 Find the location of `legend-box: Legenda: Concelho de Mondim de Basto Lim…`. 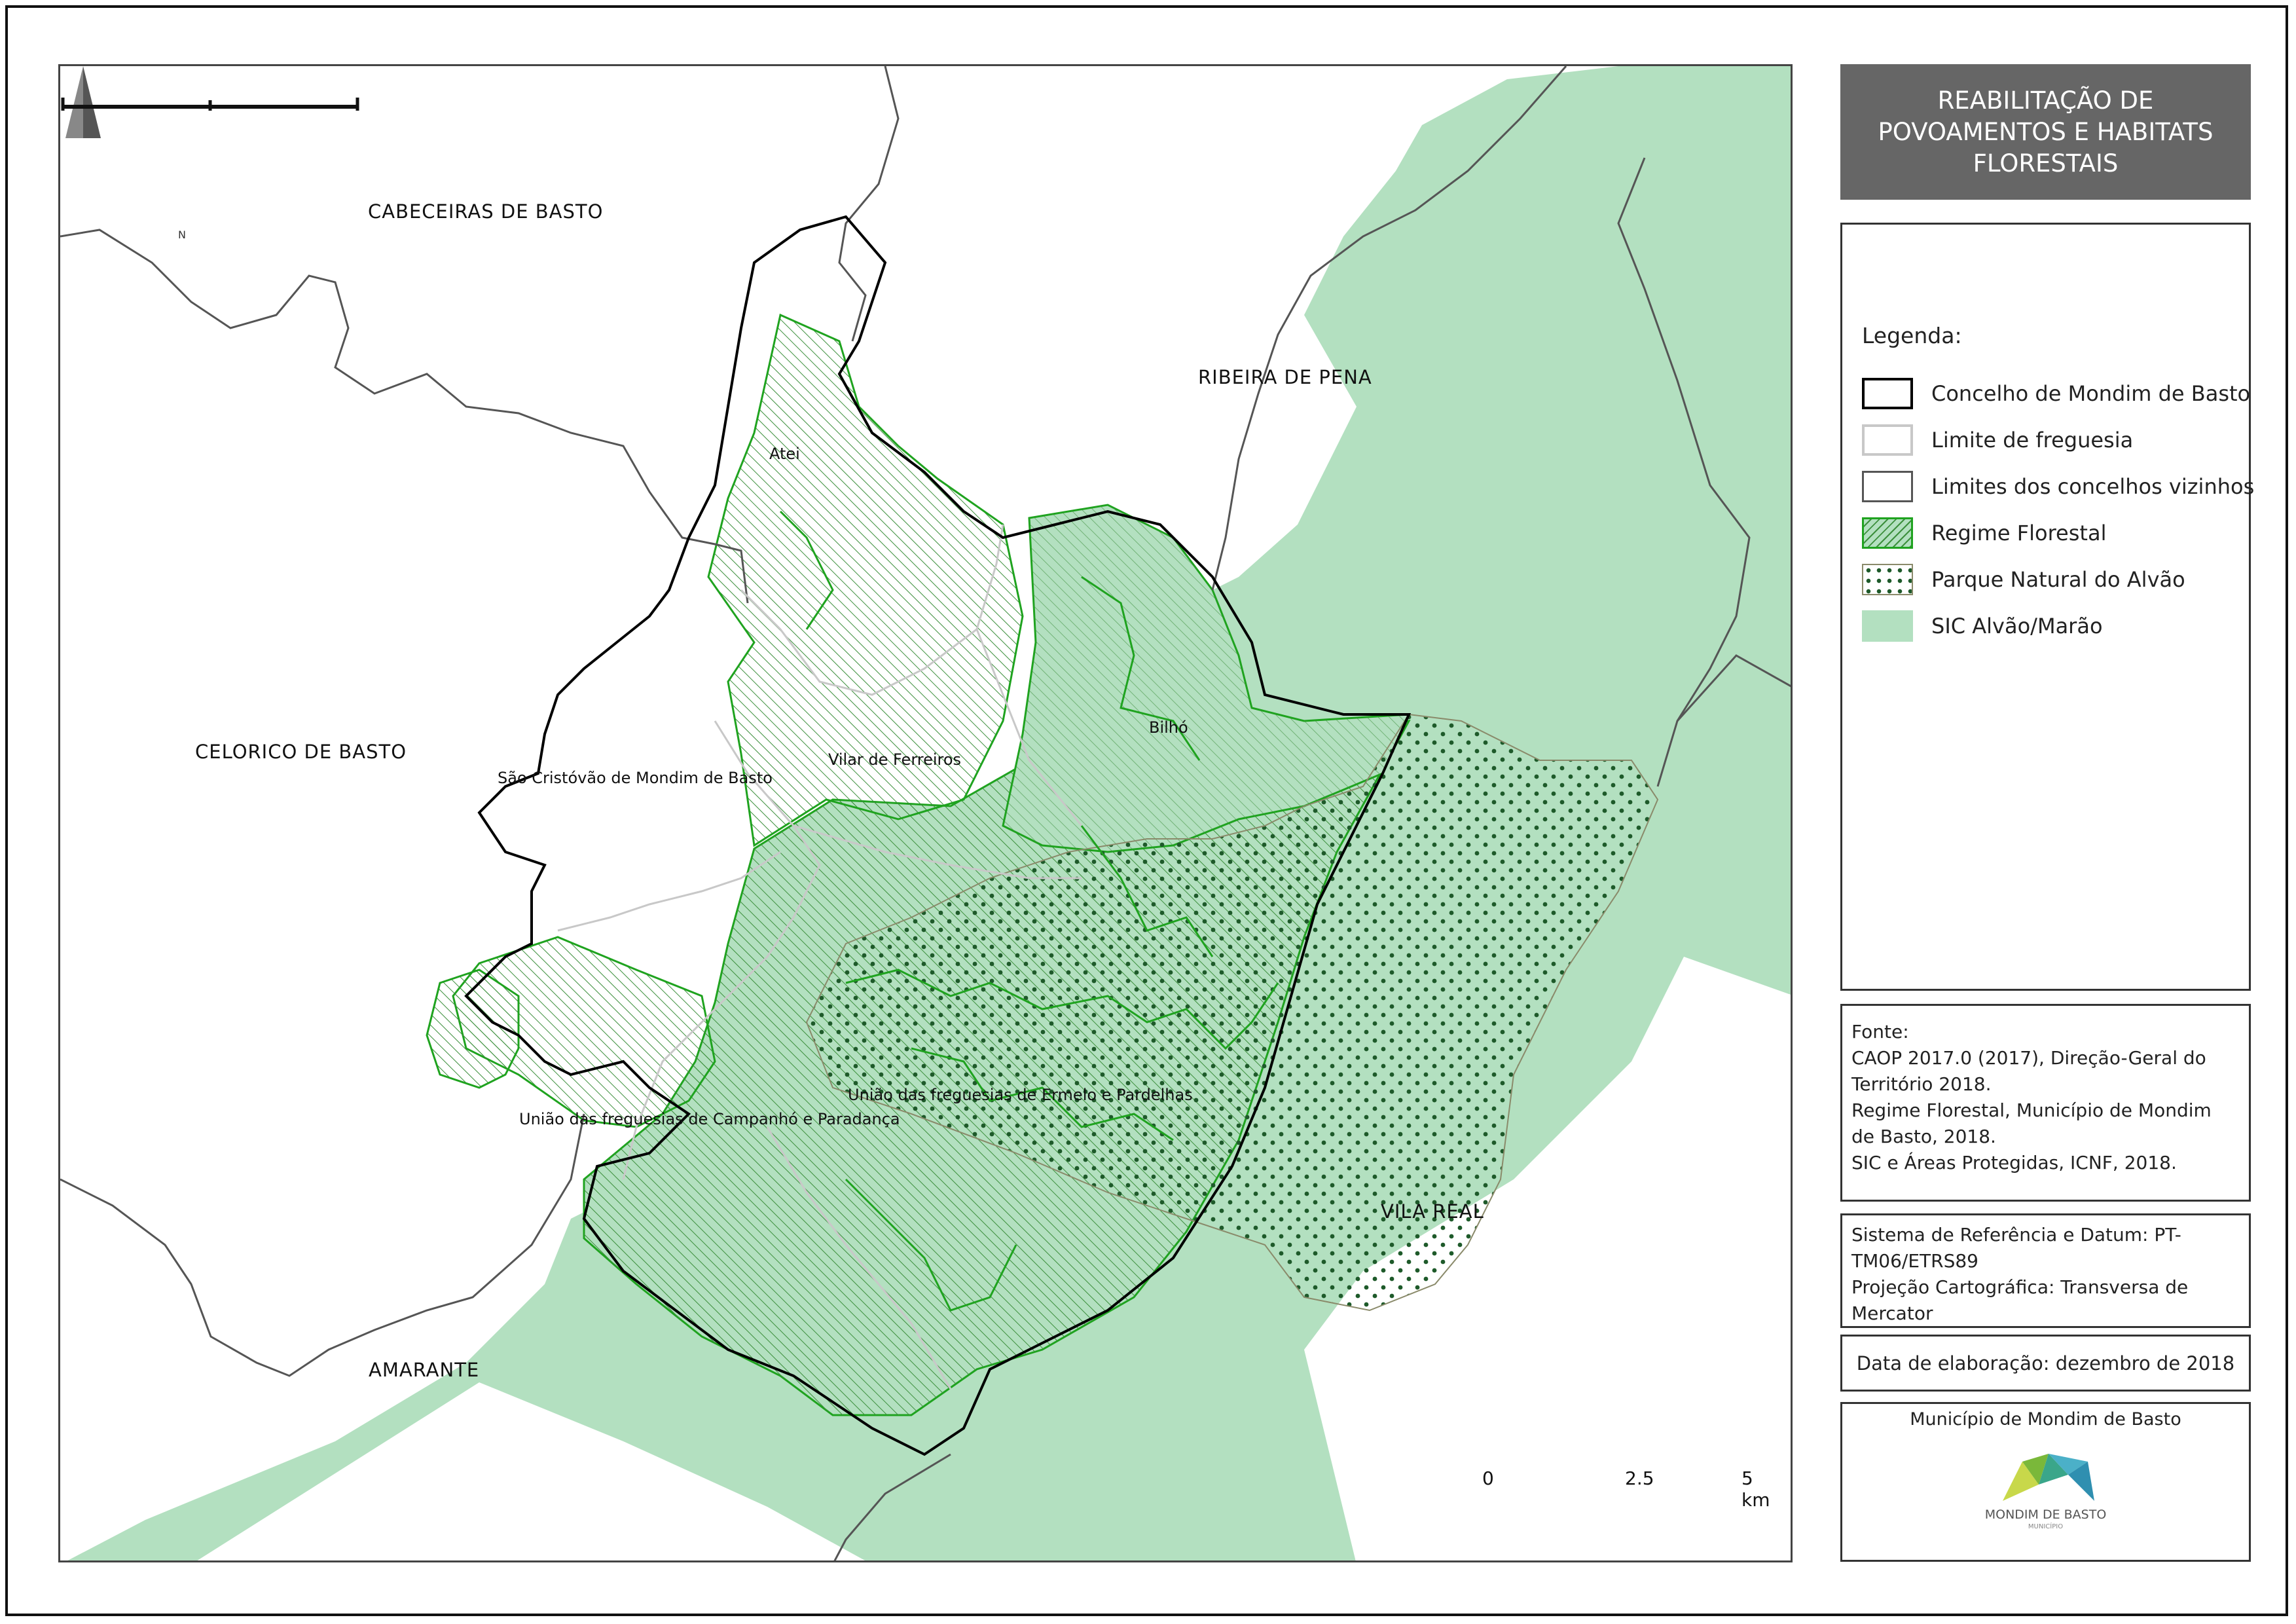

legend-box: Legenda: Concelho de Mondim de Basto Lim… is located at coordinates (2047, 607).